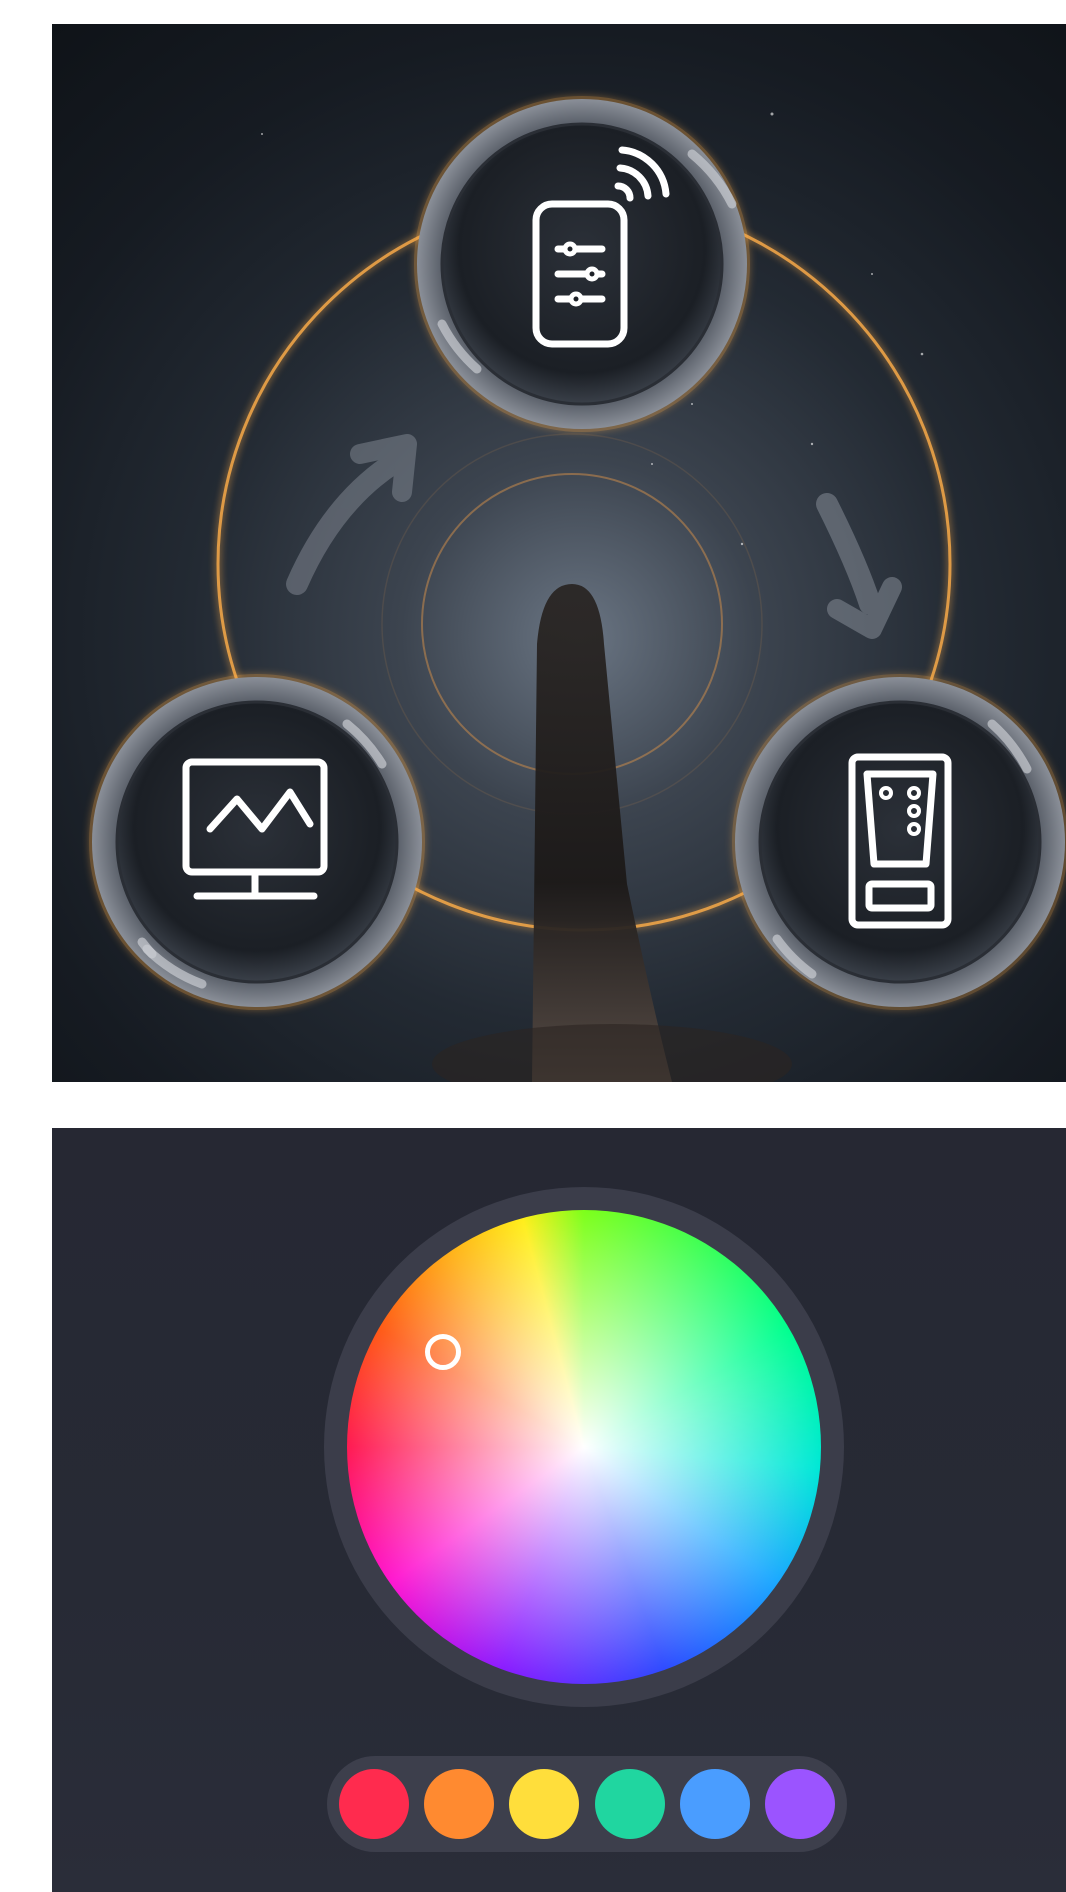 The width and height of the screenshot is (1066, 1892). Describe the element at coordinates (714, 1804) in the screenshot. I see `swatch-blue` at that location.